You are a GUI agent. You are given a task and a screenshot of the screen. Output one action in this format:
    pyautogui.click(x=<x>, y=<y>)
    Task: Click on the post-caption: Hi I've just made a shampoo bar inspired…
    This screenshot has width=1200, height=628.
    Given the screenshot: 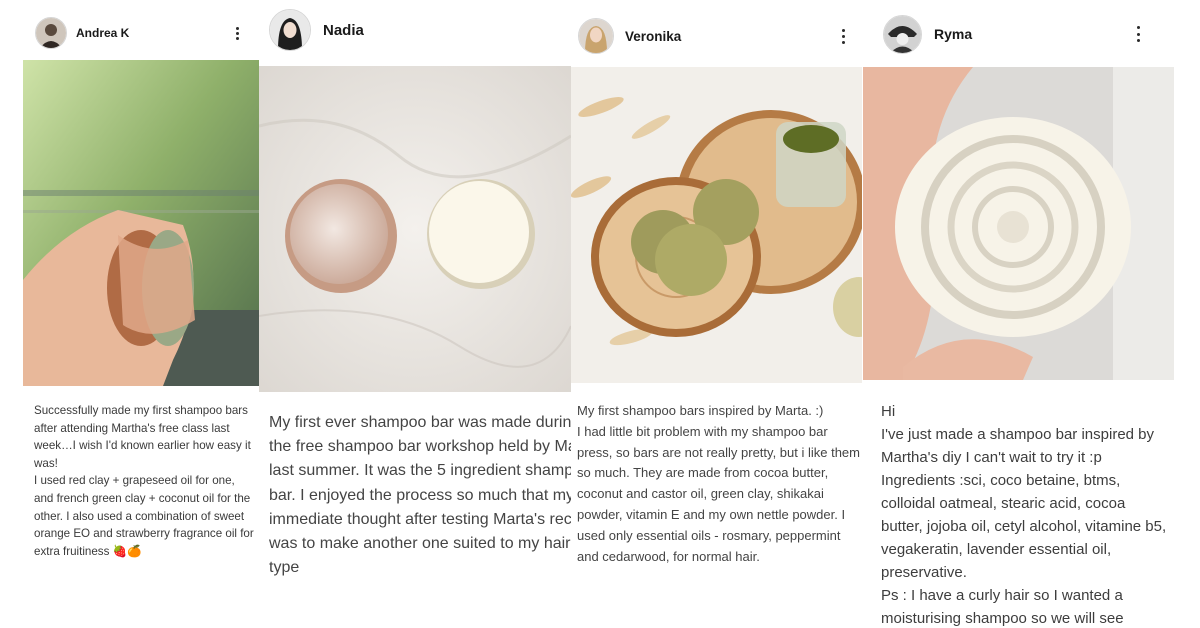 What is the action you would take?
    pyautogui.click(x=1024, y=515)
    